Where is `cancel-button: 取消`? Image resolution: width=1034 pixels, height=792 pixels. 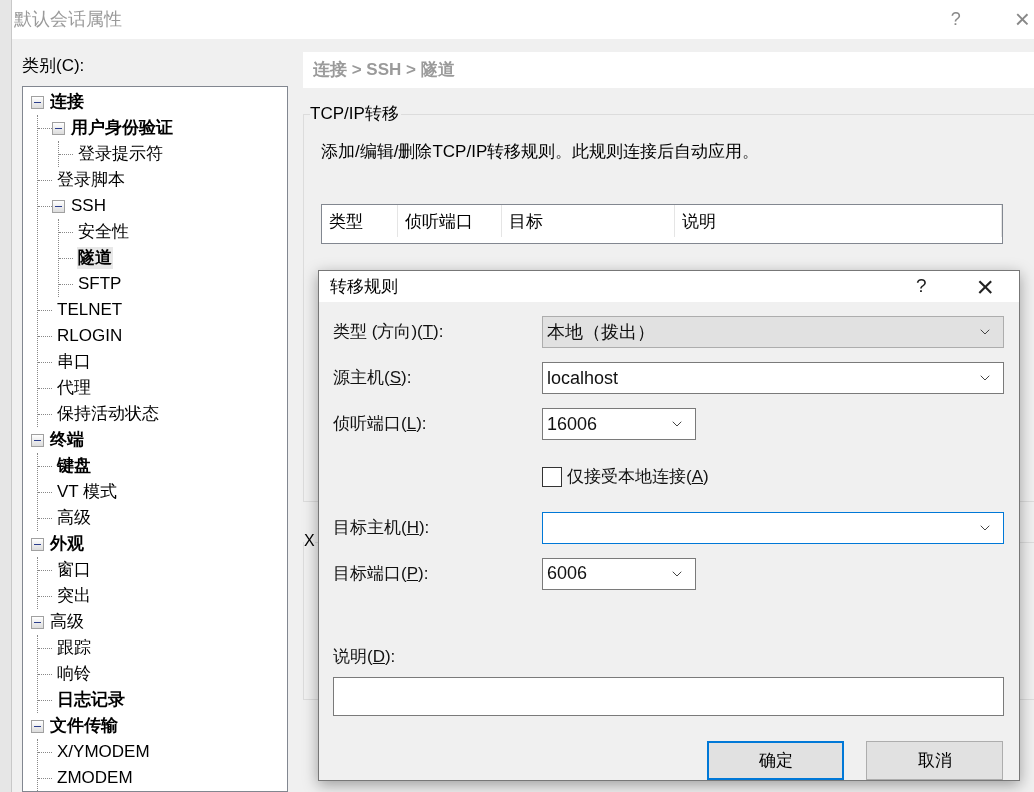
cancel-button: 取消 is located at coordinates (934, 760).